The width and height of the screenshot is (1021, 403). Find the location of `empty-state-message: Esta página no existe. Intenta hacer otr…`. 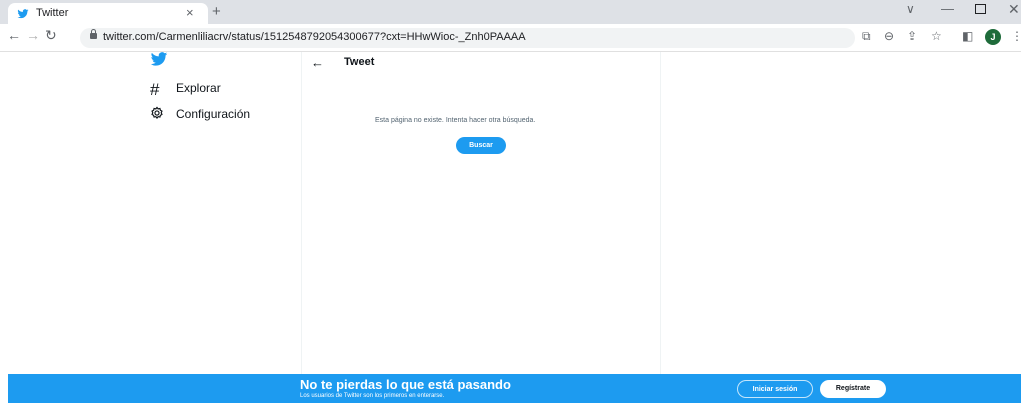

empty-state-message: Esta página no existe. Intenta hacer otr… is located at coordinates (455, 120).